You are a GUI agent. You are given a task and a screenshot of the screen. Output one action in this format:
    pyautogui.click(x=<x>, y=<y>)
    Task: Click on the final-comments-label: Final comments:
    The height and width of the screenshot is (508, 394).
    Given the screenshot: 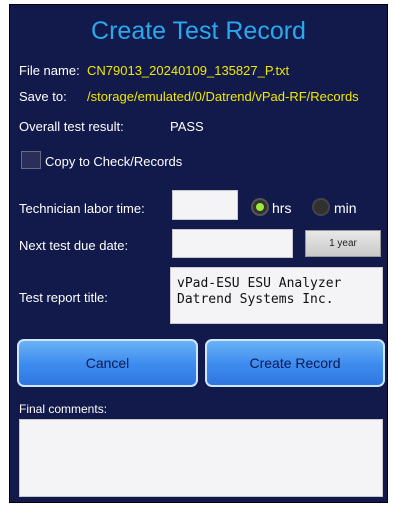 What is the action you would take?
    pyautogui.click(x=63, y=409)
    